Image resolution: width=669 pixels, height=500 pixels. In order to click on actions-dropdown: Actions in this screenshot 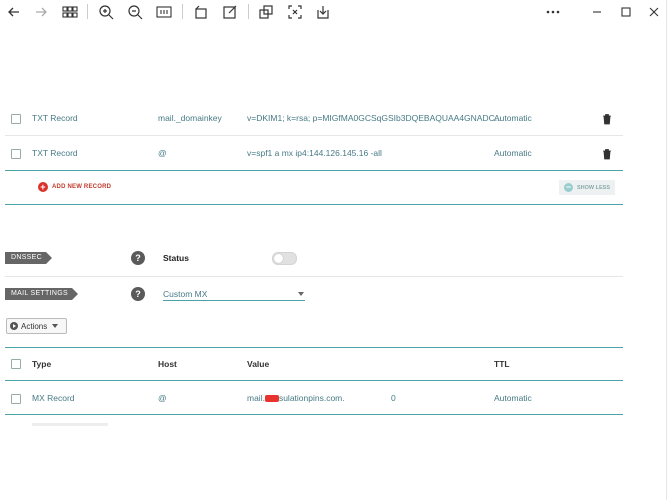, I will do `click(36, 326)`.